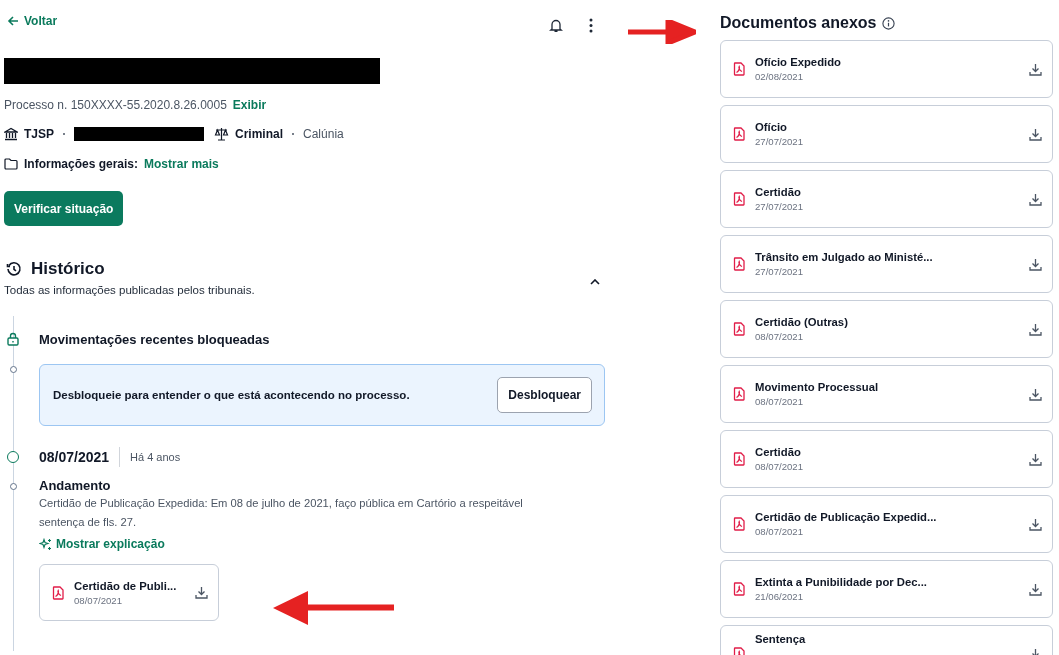 This screenshot has height=655, width=1059. I want to click on document-title: Ofício, so click(771, 127).